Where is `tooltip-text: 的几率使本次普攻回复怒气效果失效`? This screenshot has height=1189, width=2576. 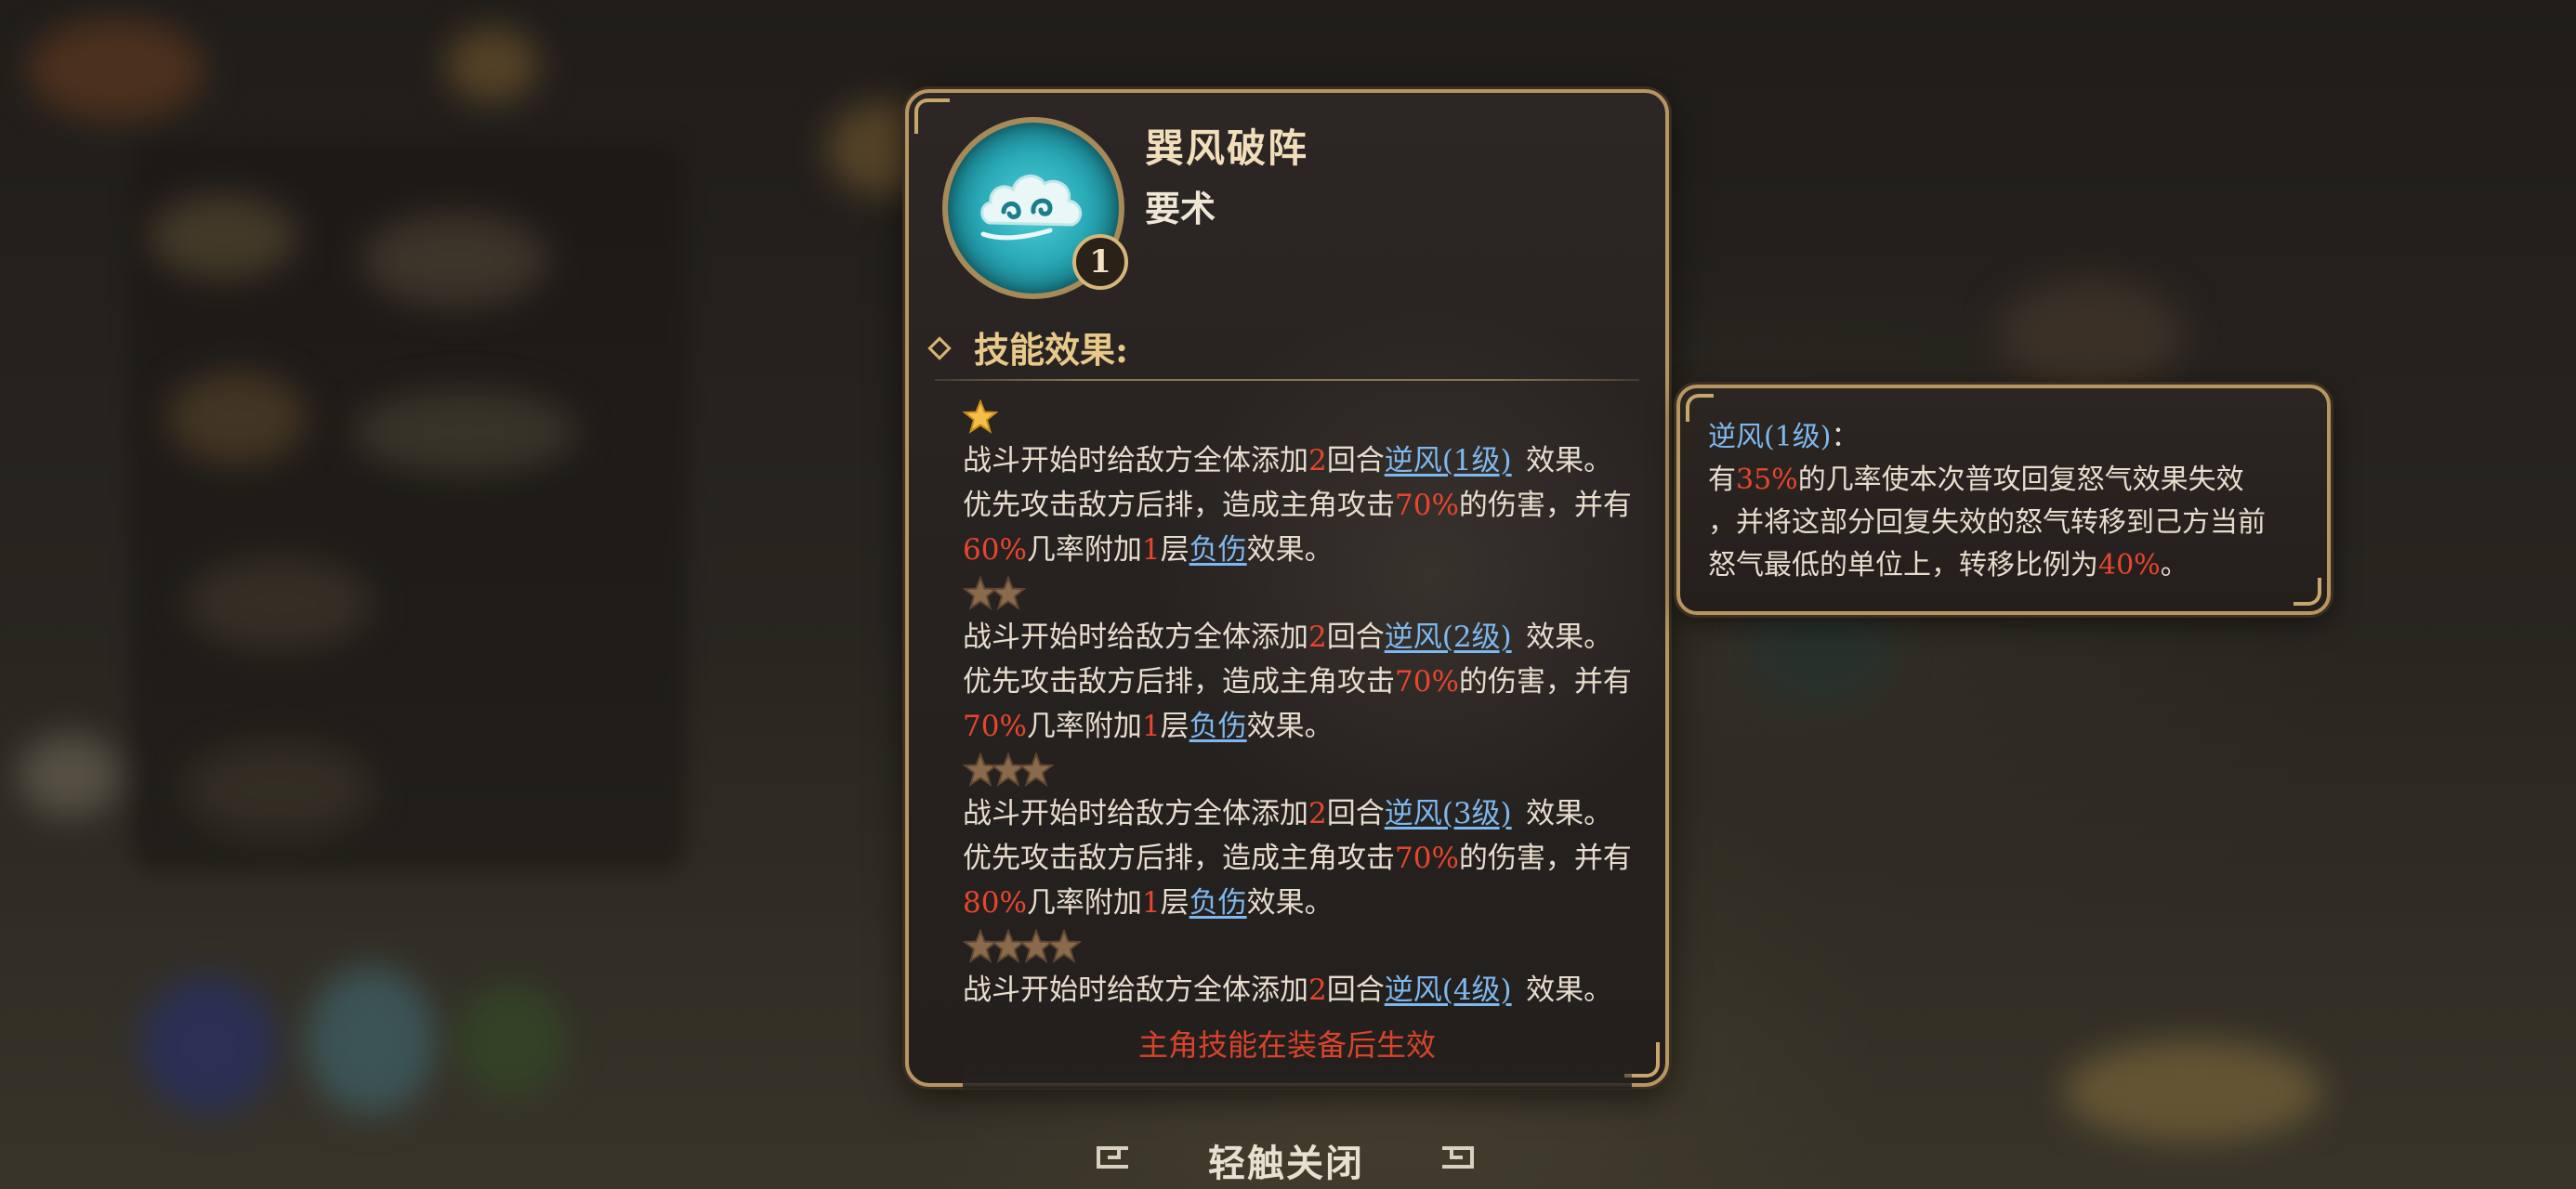 tooltip-text: 的几率使本次普攻回复怒气效果失效 is located at coordinates (2020, 480).